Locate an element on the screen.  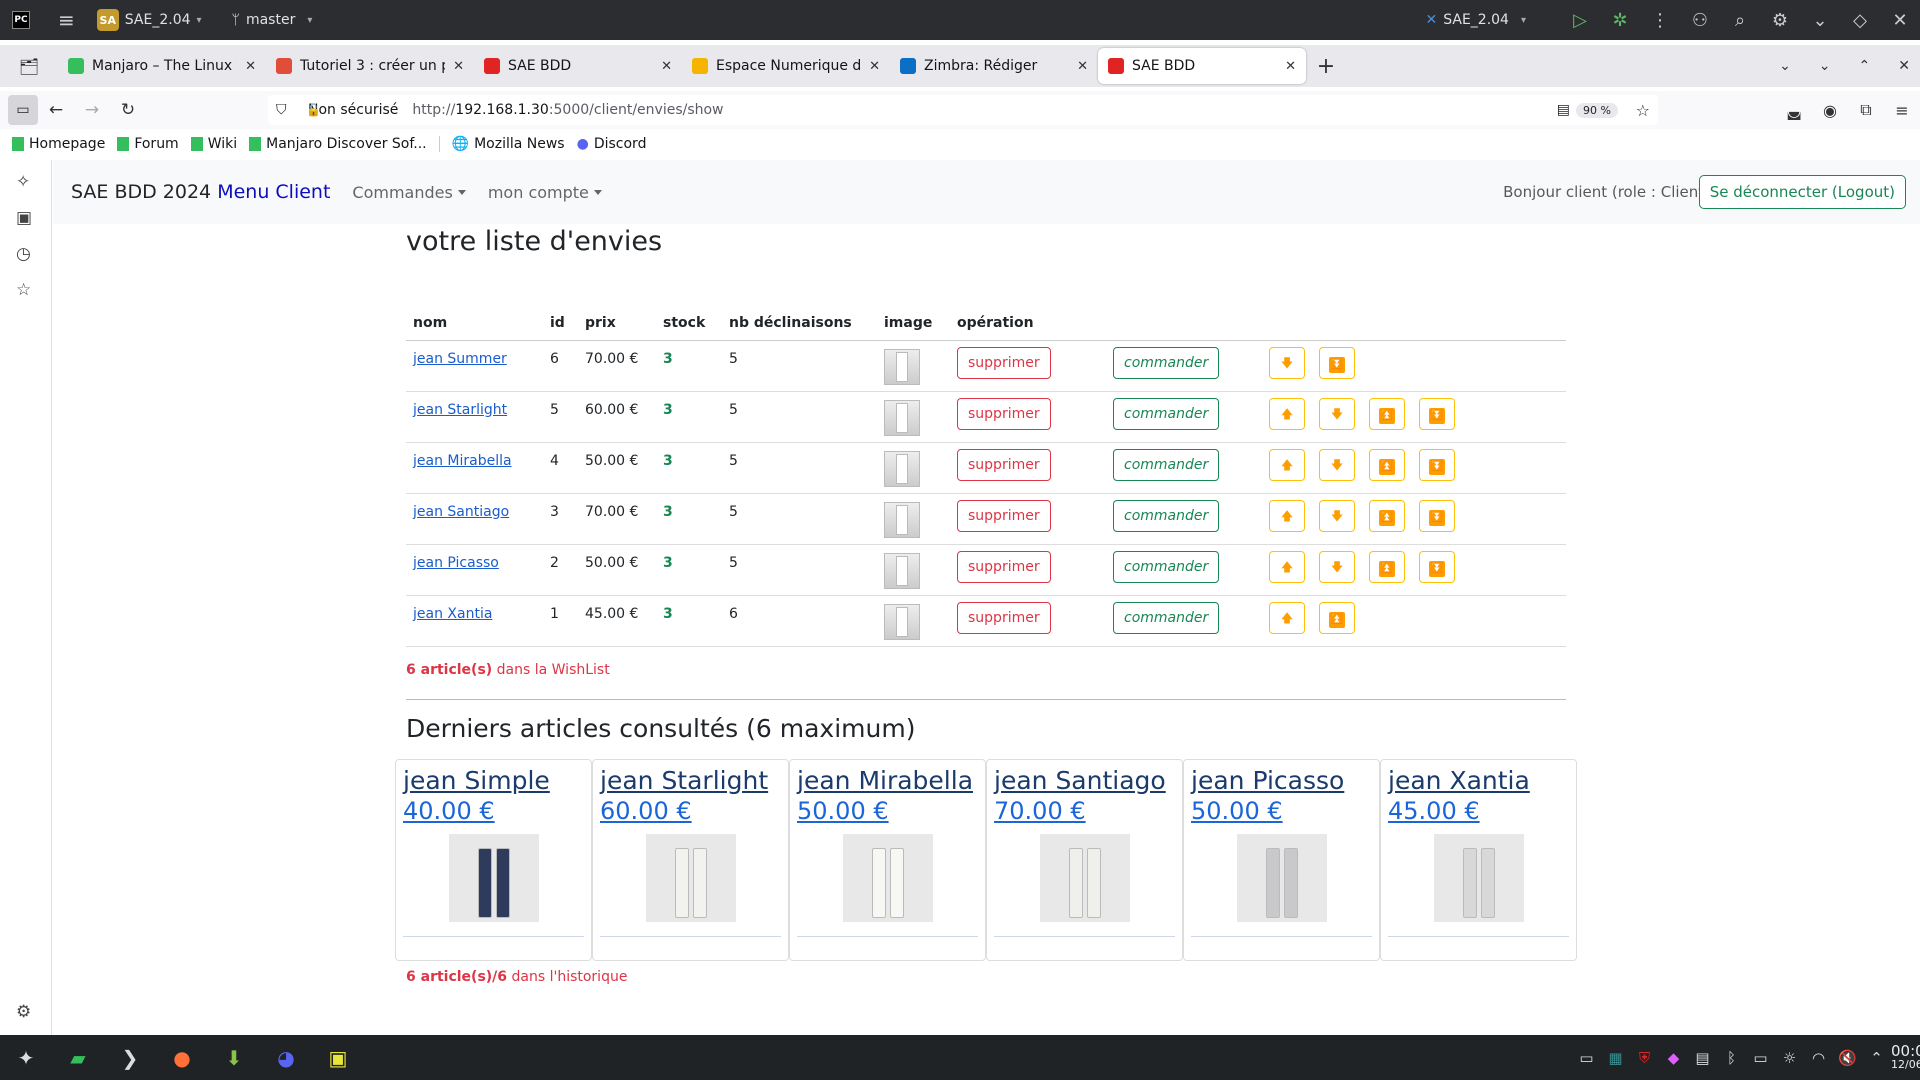
vcs-branch-widget: ᛘ master ▾ is located at coordinates (272, 20).